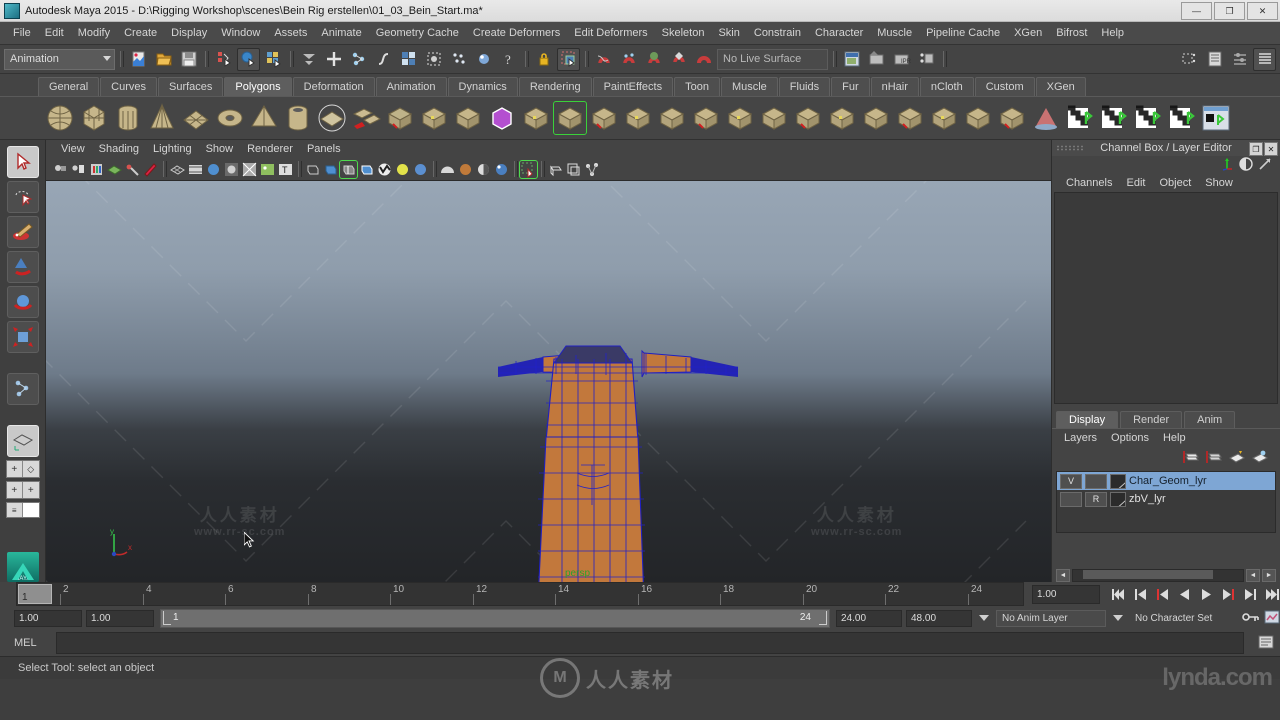  What do you see at coordinates (1229, 11) in the screenshot?
I see `window-controls: — ❐ ✕` at bounding box center [1229, 11].